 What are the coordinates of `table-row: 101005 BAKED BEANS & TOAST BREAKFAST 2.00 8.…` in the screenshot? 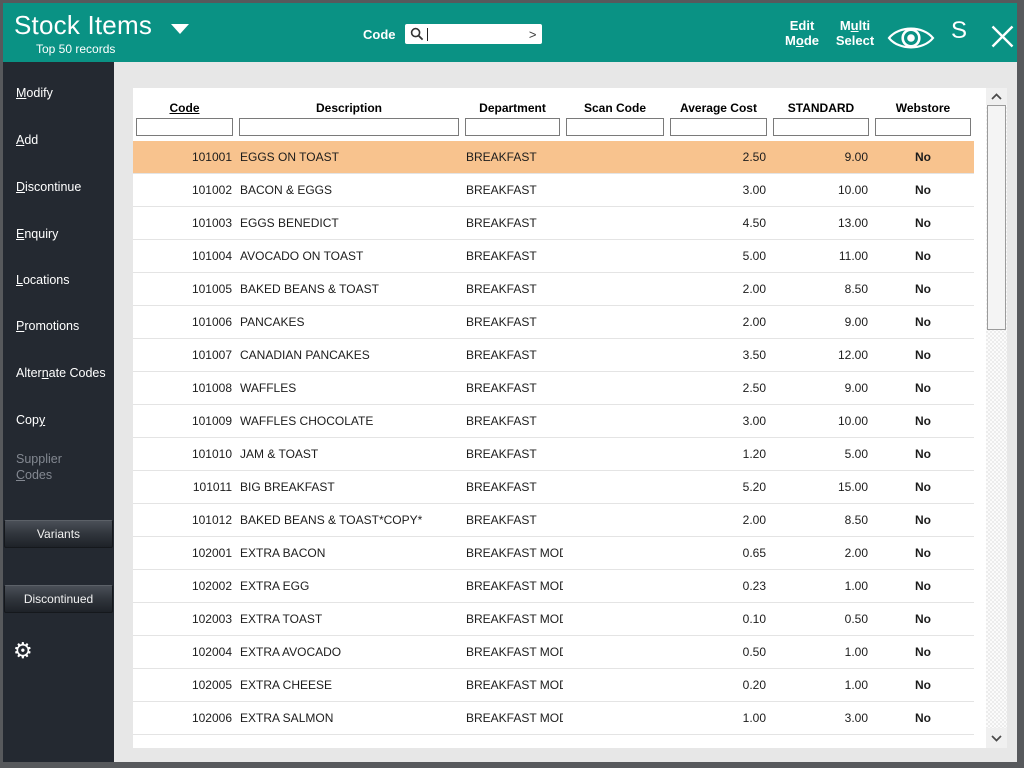 It's located at (553, 289).